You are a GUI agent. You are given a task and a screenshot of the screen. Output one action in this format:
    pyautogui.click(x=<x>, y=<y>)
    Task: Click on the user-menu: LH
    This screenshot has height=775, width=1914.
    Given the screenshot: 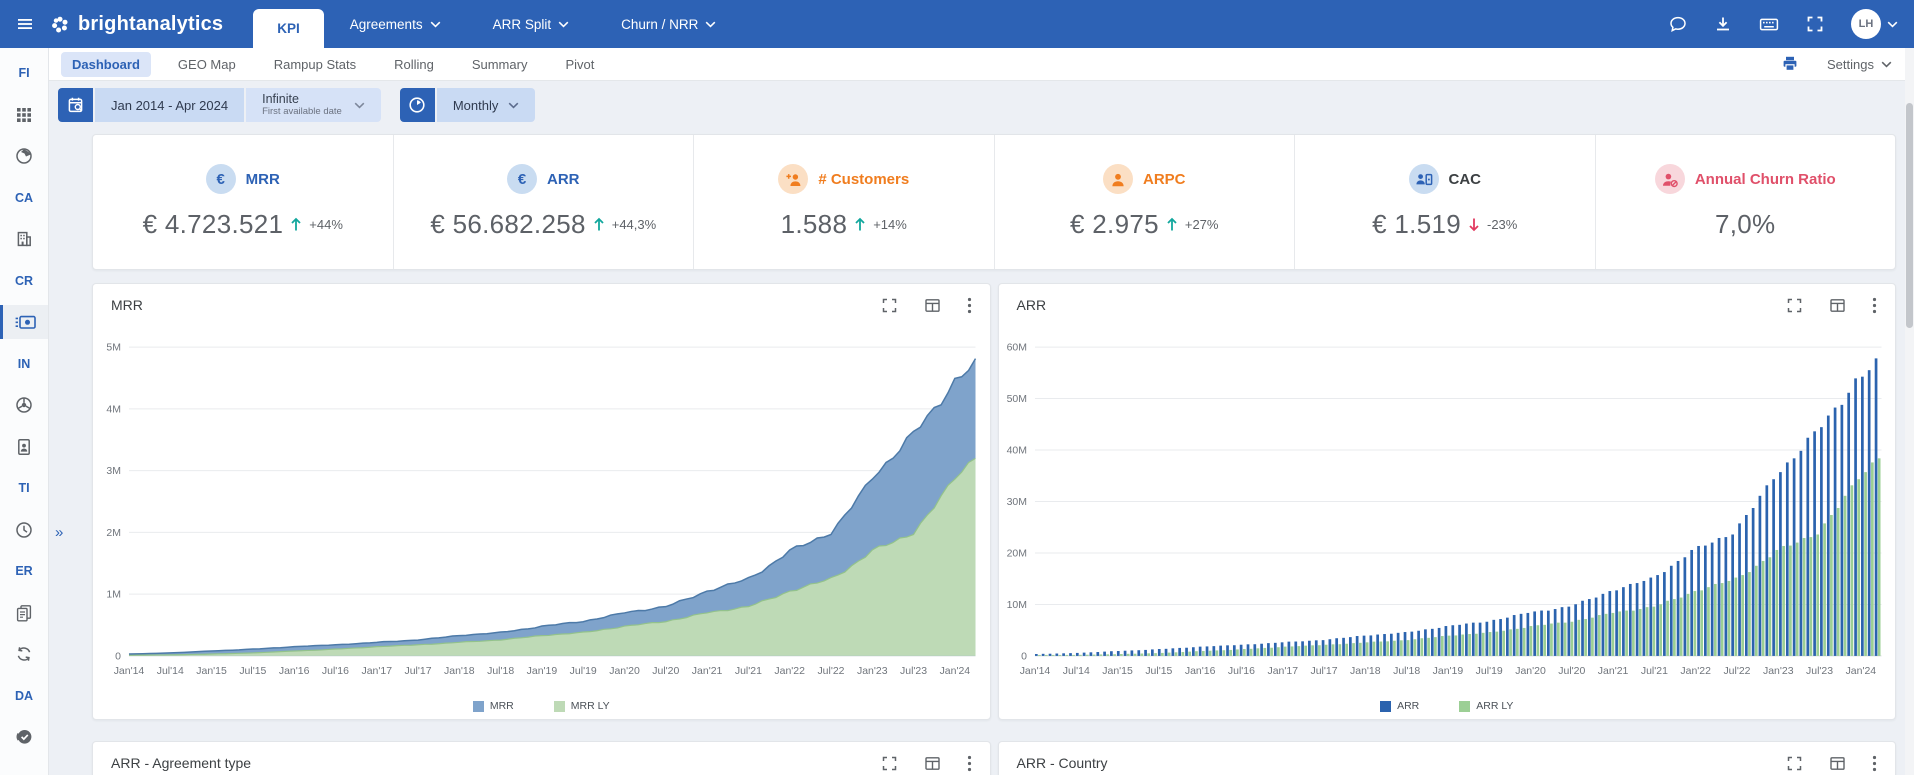 What is the action you would take?
    pyautogui.click(x=1874, y=24)
    